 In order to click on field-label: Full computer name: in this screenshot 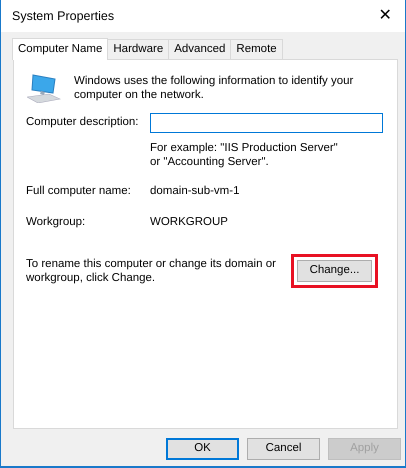, I will do `click(79, 191)`.